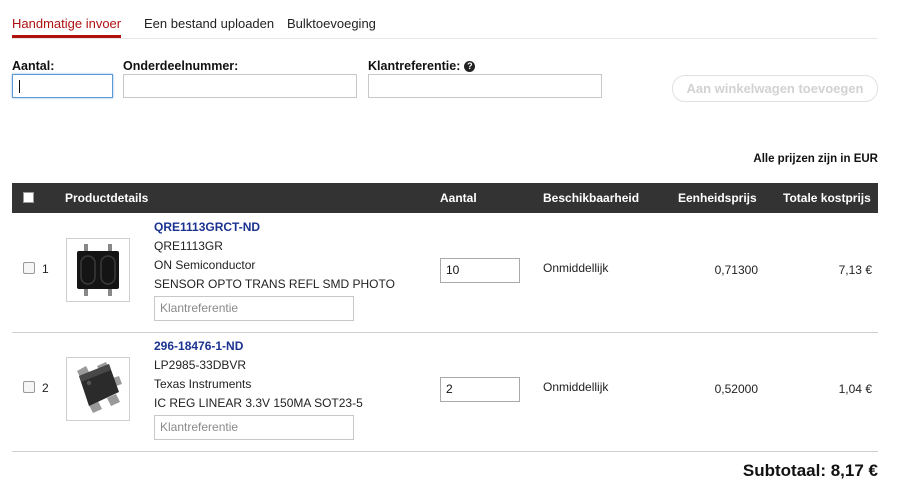 The height and width of the screenshot is (496, 899). What do you see at coordinates (855, 389) in the screenshot?
I see `total-price: 1,04 €` at bounding box center [855, 389].